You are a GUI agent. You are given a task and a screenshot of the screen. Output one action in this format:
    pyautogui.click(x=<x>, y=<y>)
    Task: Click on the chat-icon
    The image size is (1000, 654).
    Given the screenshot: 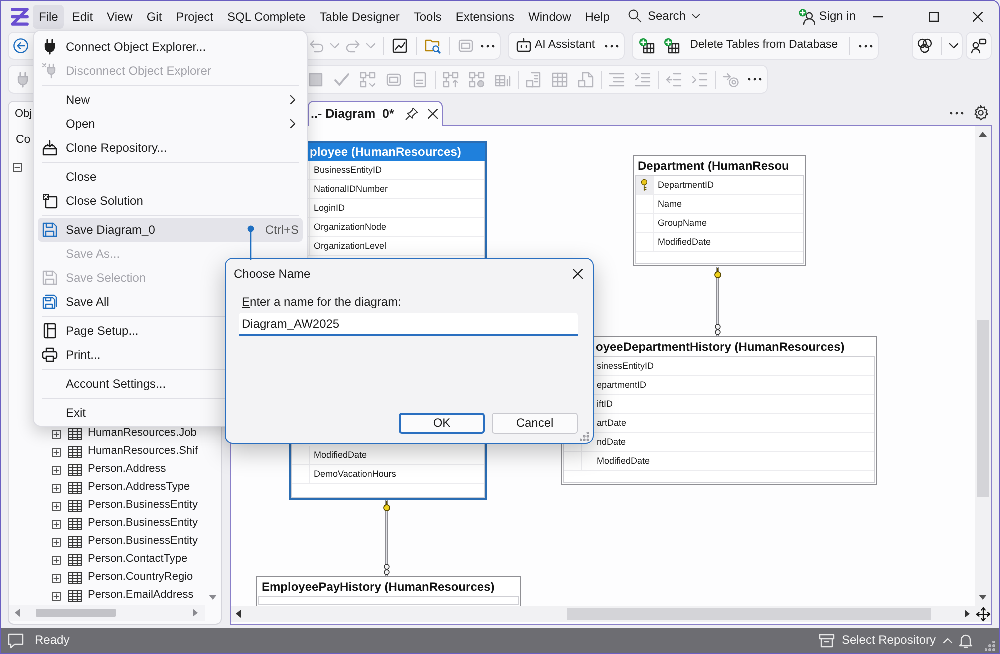 What is the action you would take?
    pyautogui.click(x=16, y=640)
    